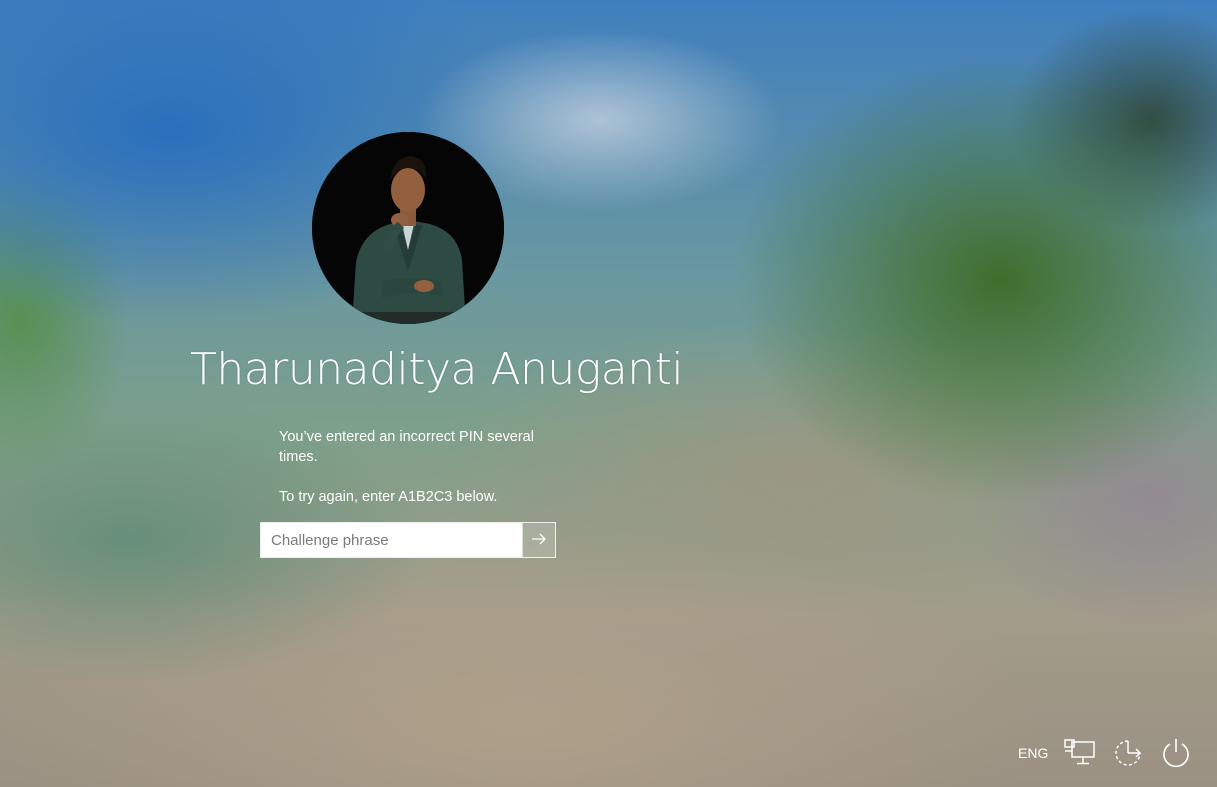  I want to click on language-switcher: ENG, so click(1033, 753).